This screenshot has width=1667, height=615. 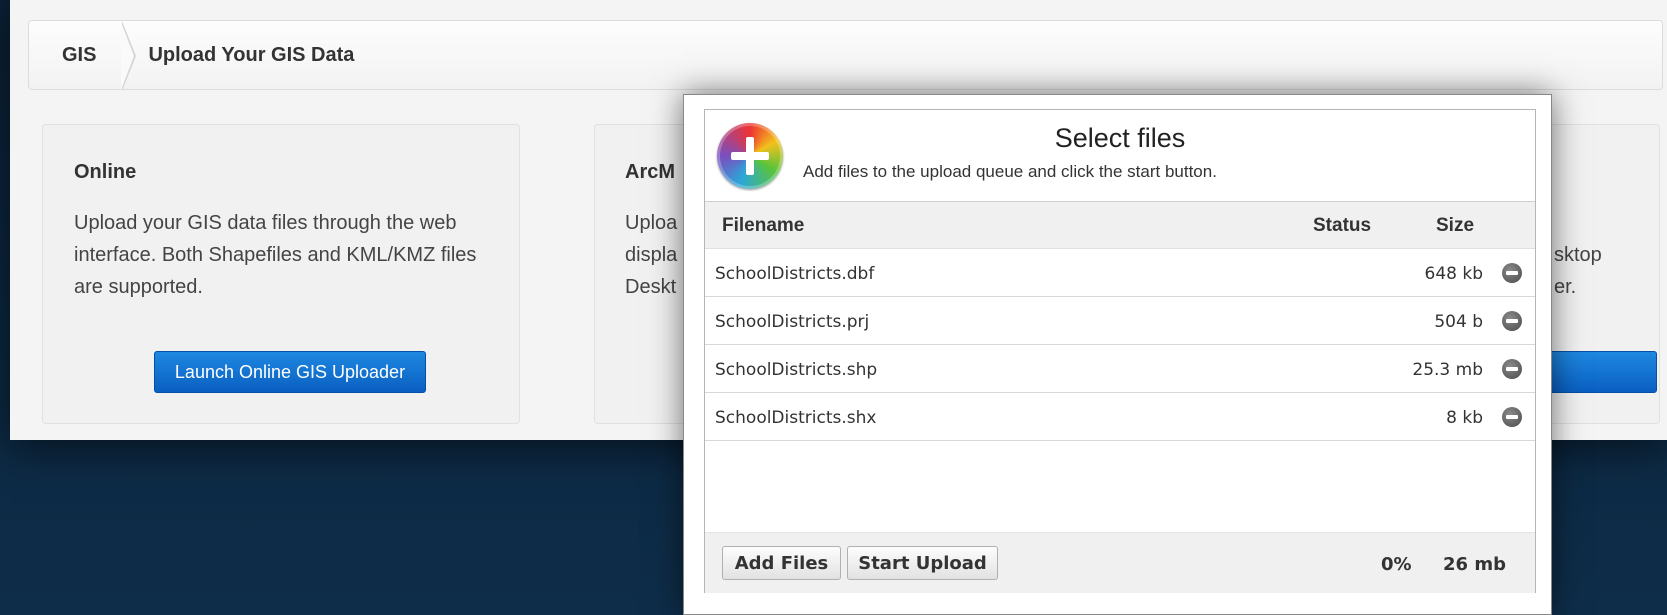 I want to click on upload-progress: 0%, so click(x=1396, y=564).